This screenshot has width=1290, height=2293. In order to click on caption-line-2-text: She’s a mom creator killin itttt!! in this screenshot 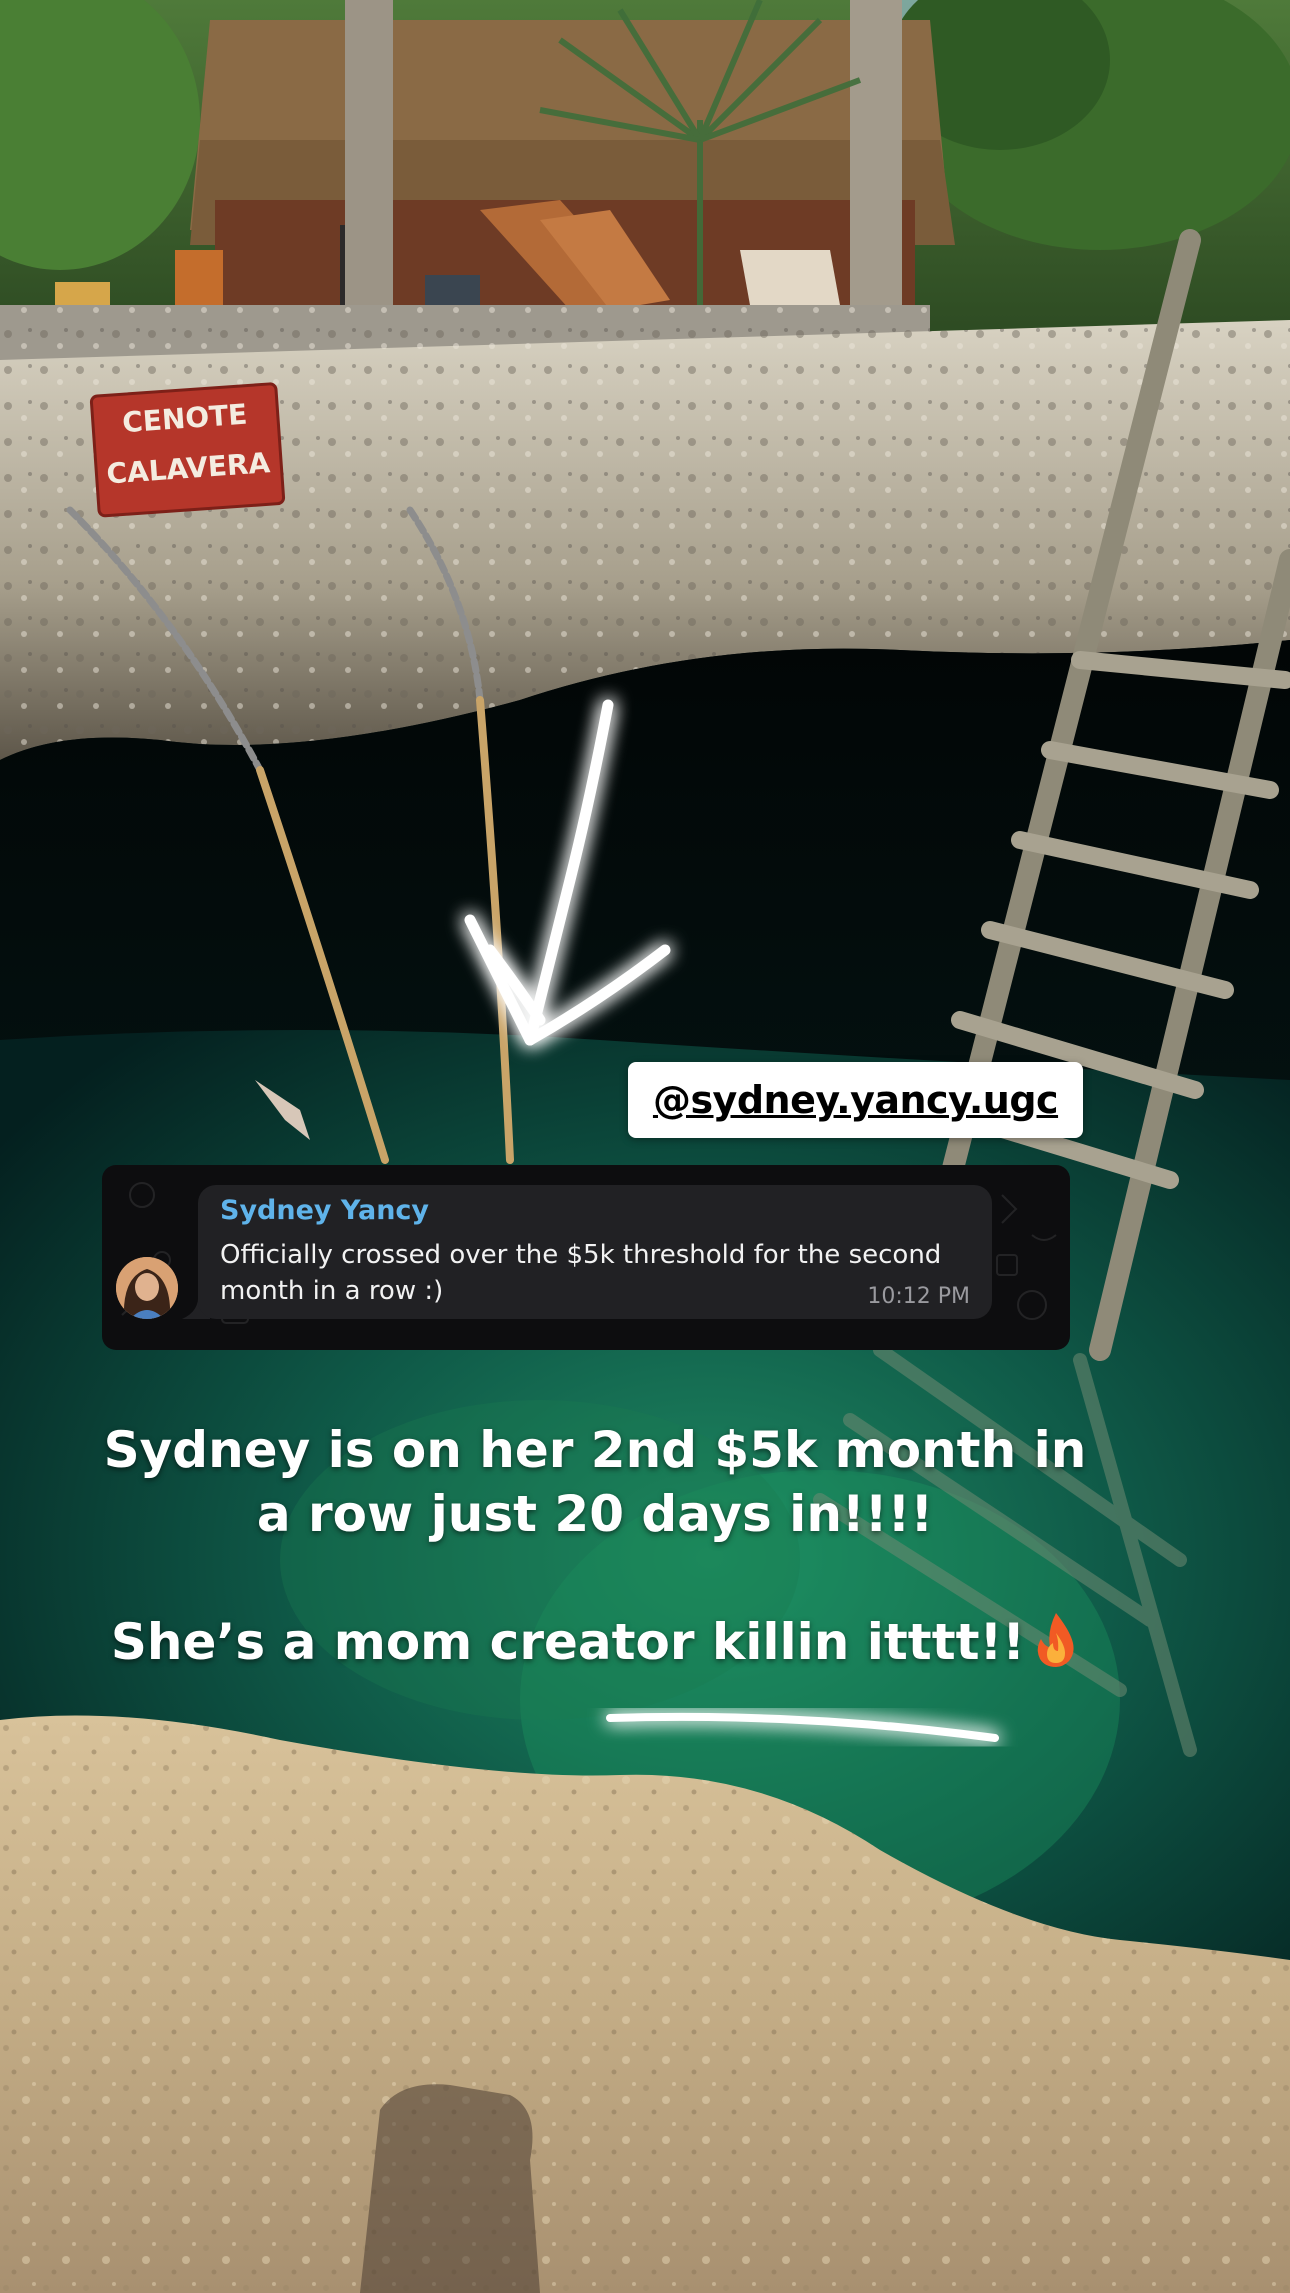, I will do `click(568, 1642)`.